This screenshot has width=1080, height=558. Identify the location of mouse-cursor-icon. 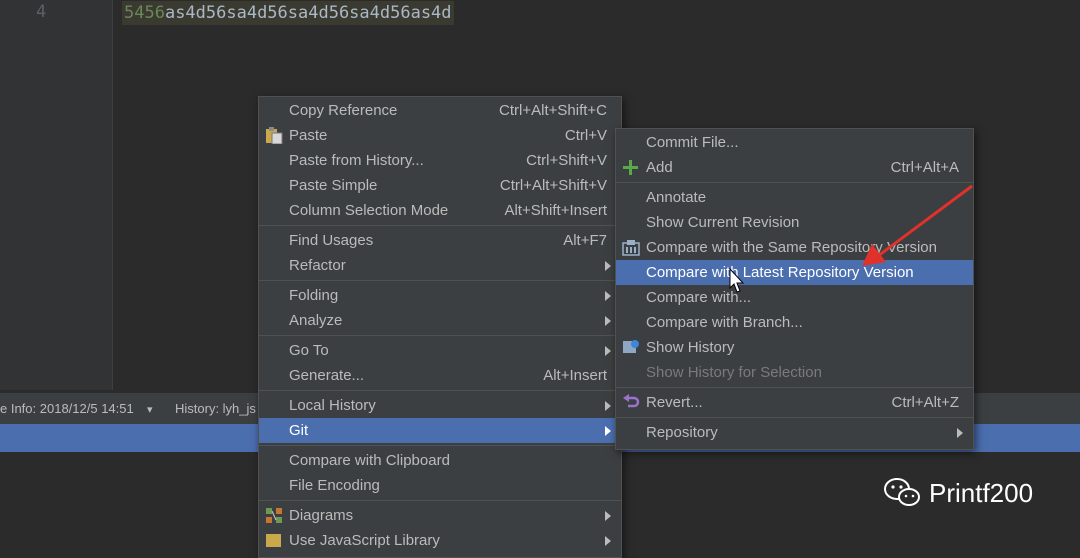
(737, 280).